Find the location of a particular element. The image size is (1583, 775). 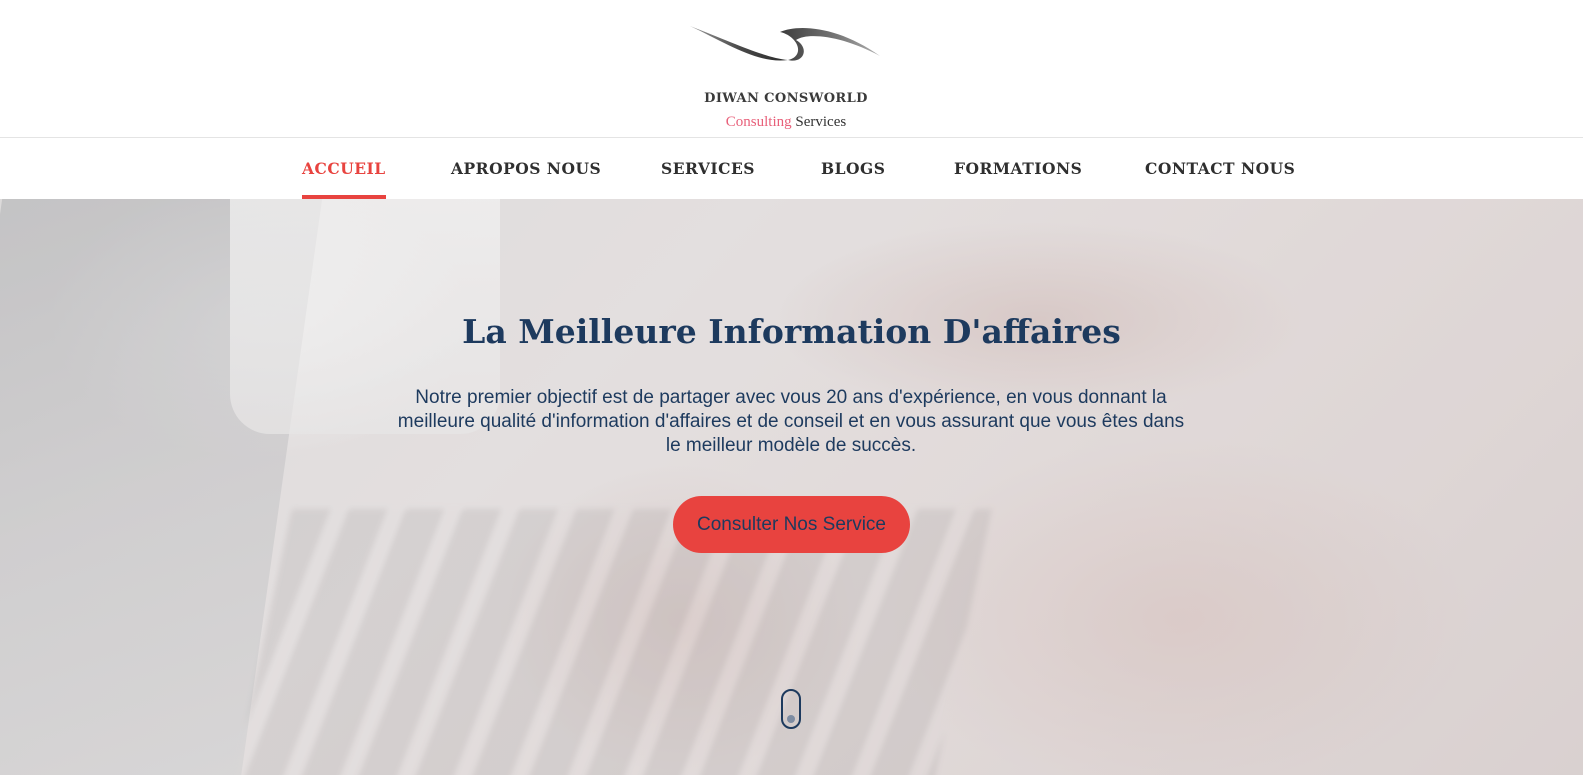

nav-item-accueil: ACCUEIL is located at coordinates (344, 169).